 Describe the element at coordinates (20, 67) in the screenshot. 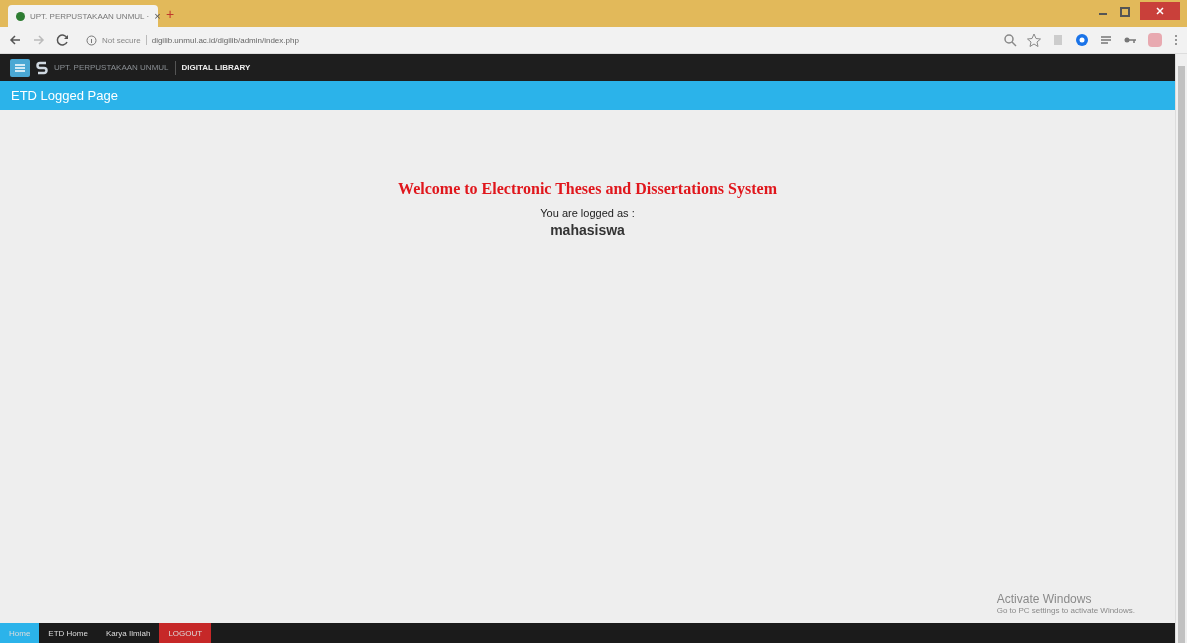

I see `menu-icon` at that location.